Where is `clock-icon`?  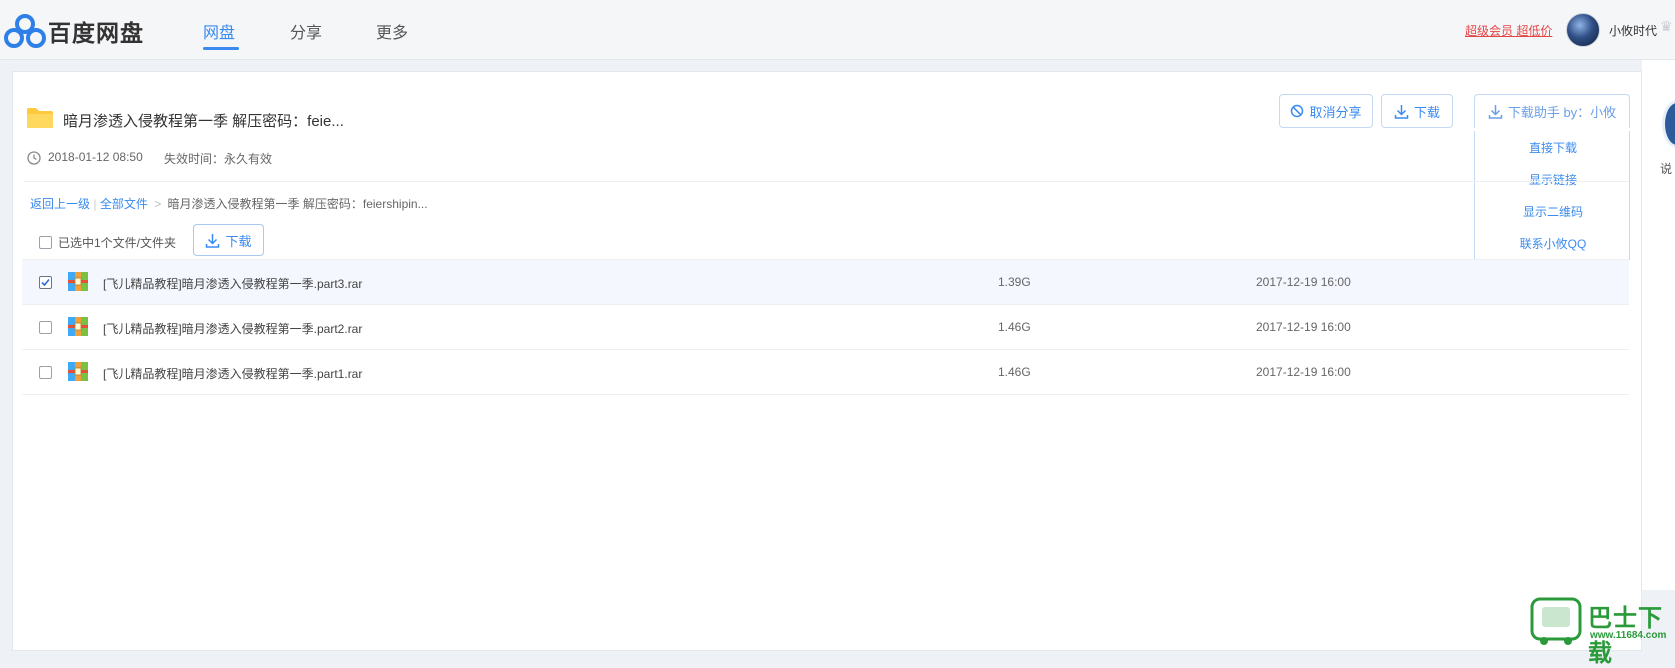
clock-icon is located at coordinates (34, 158).